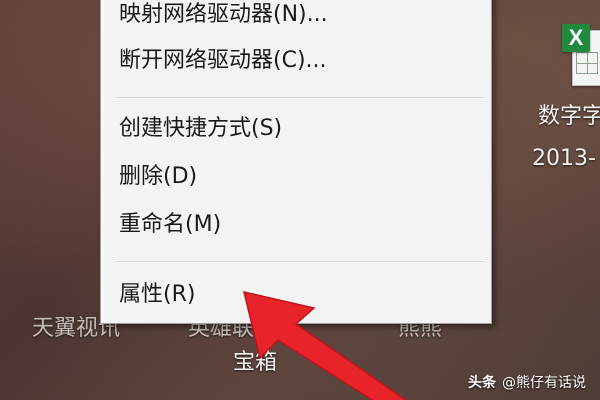 This screenshot has height=400, width=600. Describe the element at coordinates (564, 159) in the screenshot. I see `desktop-file-label-line2: 2013-` at that location.